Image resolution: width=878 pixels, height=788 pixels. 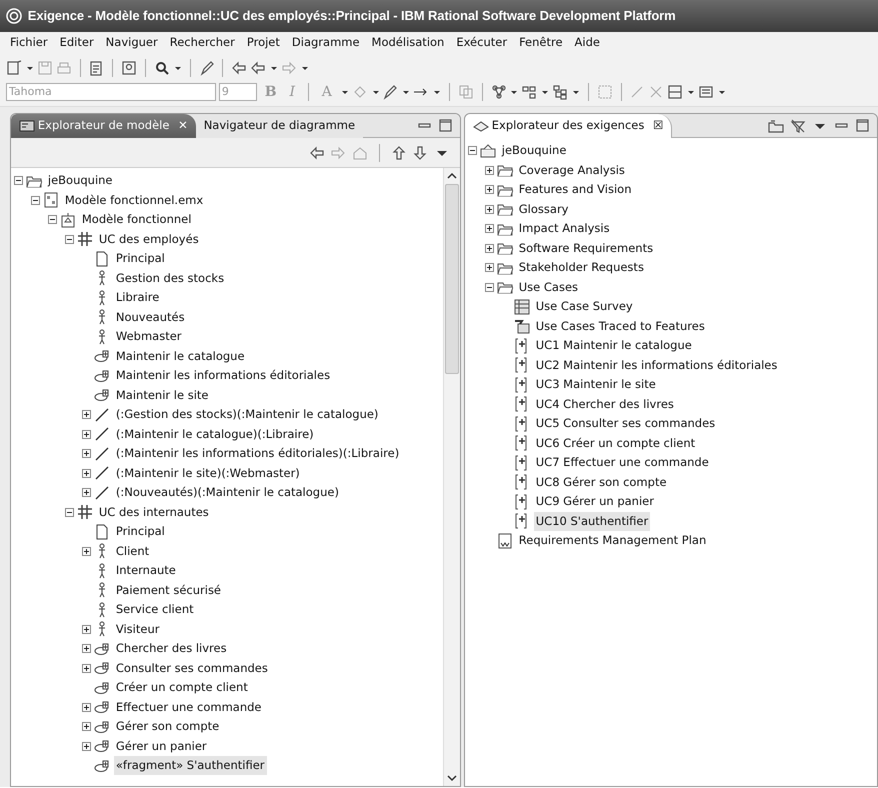 I want to click on tree-item: (:Maintenir le catalogue)(:Libraire), so click(x=215, y=434).